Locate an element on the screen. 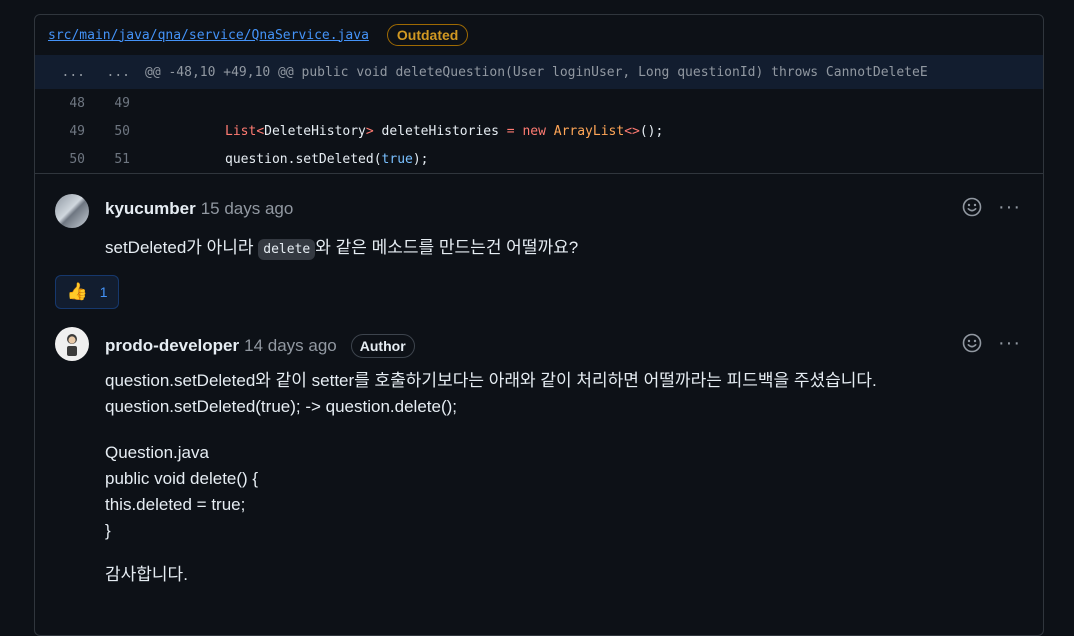 The height and width of the screenshot is (636, 1074). code-token: DeleteHistory is located at coordinates (315, 131).